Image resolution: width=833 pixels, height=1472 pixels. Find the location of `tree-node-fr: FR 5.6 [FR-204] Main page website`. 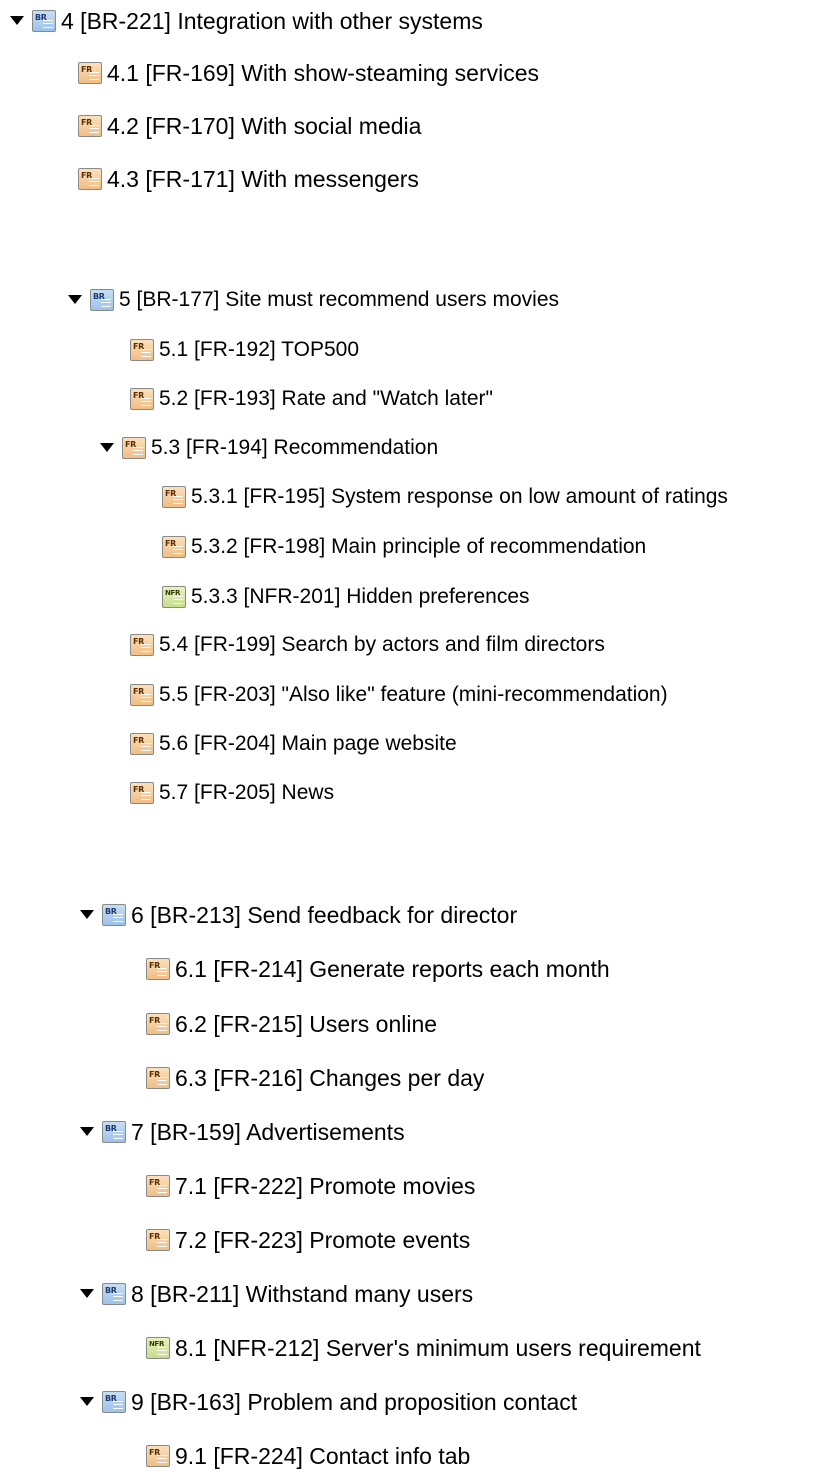

tree-node-fr: FR 5.6 [FR-204] Main page website is located at coordinates (293, 744).